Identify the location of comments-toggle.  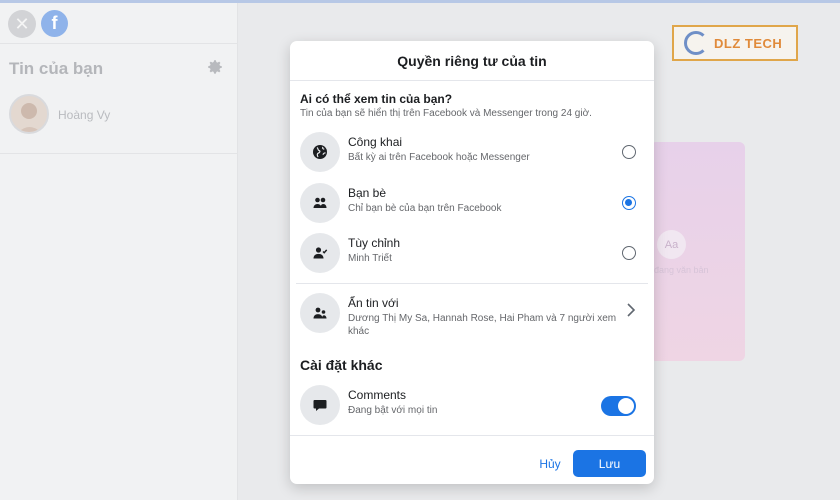
(618, 406).